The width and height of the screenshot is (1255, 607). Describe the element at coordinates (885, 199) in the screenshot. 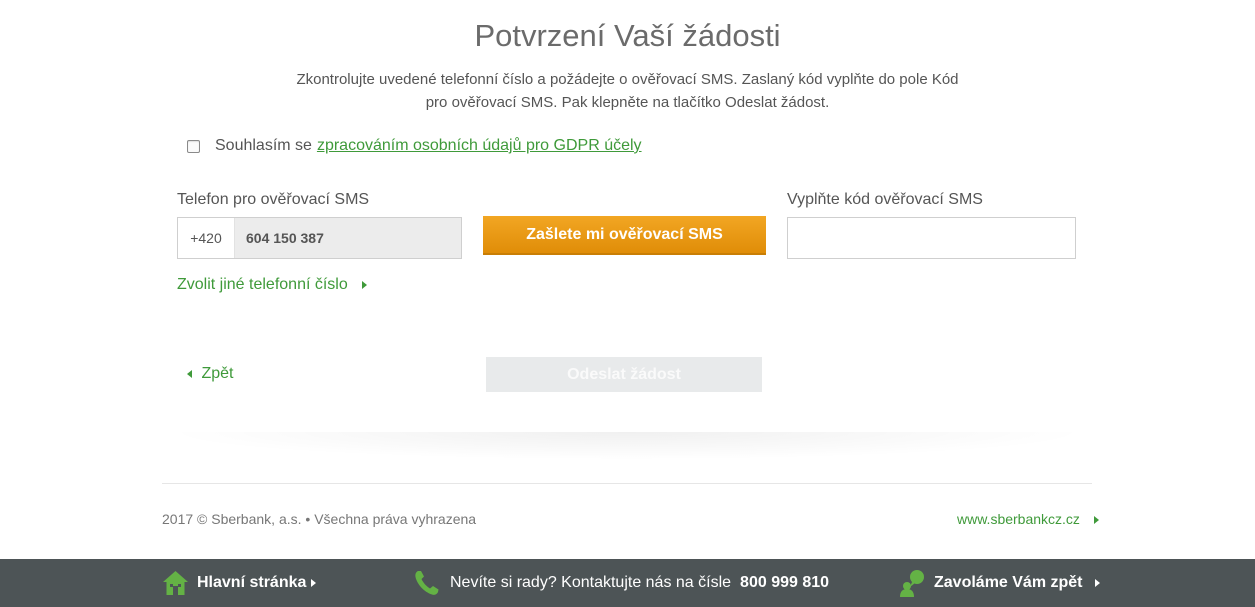

I see `code-label: Vyplňte kód ověřovací SMS` at that location.